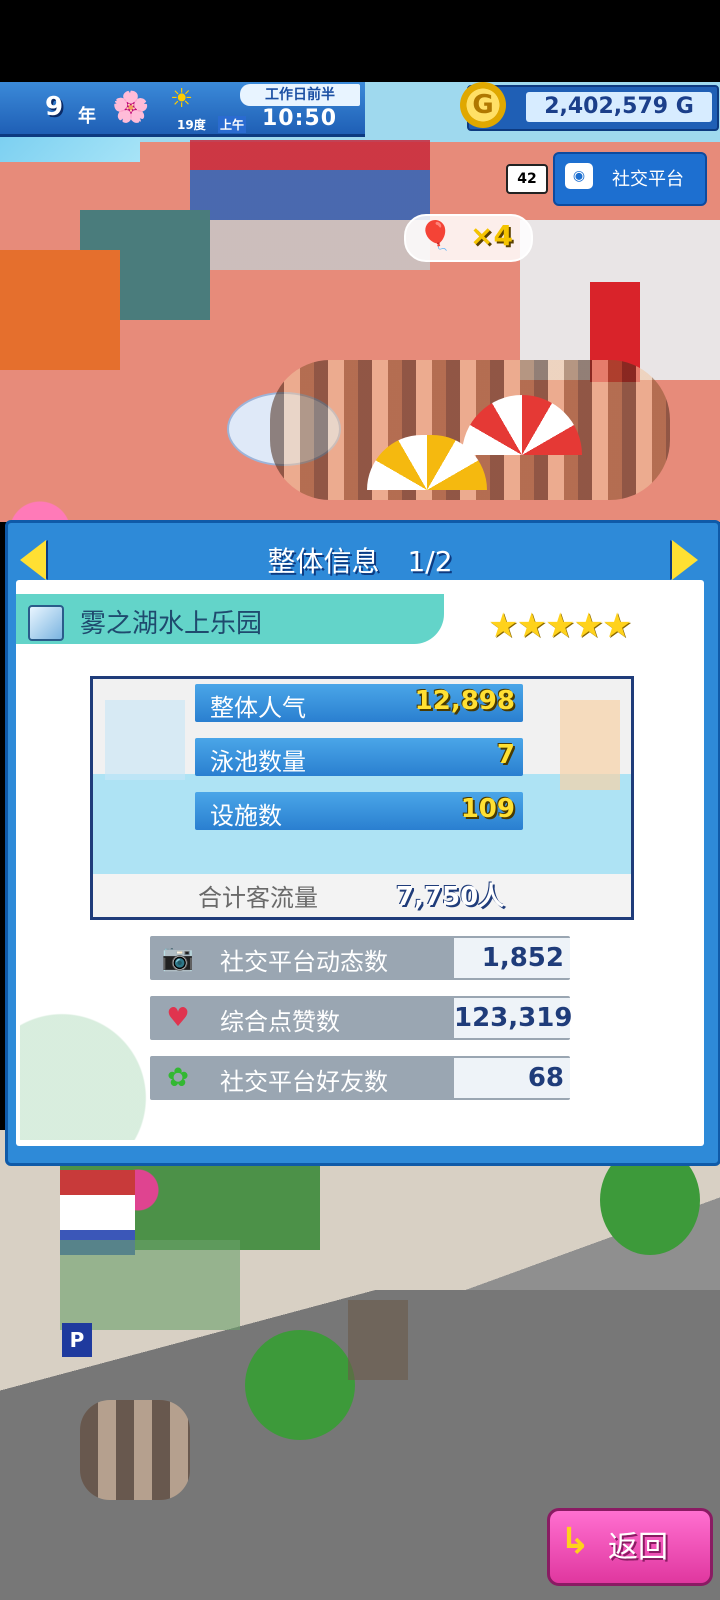 The image size is (720, 1600). What do you see at coordinates (90, 1070) in the screenshot?
I see `palm-leaf-decoration` at bounding box center [90, 1070].